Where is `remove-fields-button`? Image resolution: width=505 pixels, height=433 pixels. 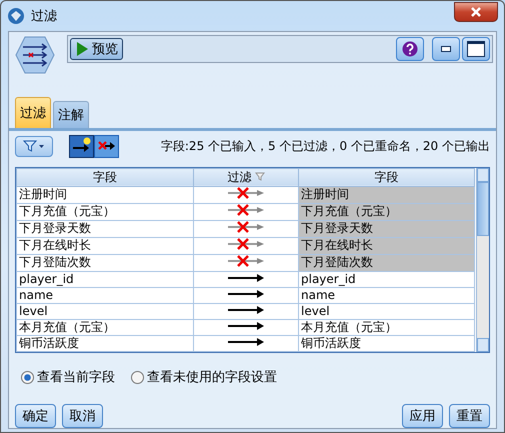
remove-fields-button is located at coordinates (106, 146).